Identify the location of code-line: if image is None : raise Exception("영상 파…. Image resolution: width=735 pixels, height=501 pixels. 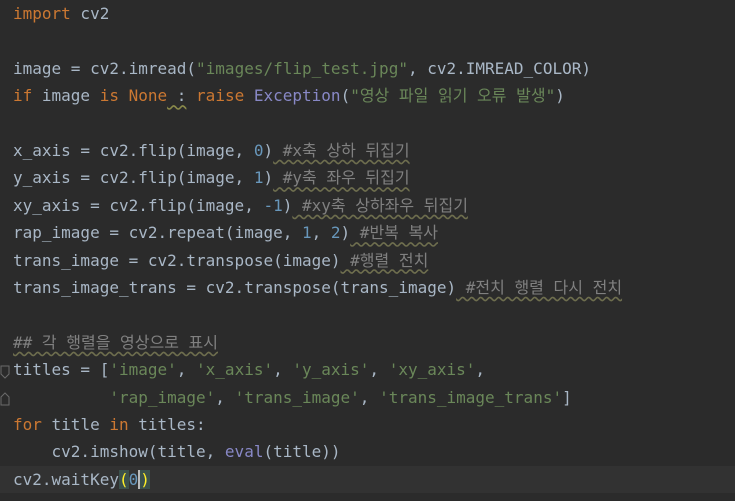
(367, 95).